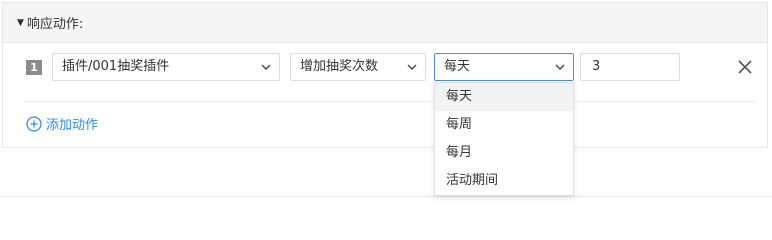 The height and width of the screenshot is (240, 772). Describe the element at coordinates (20, 23) in the screenshot. I see `caret-down-icon: ▼` at that location.